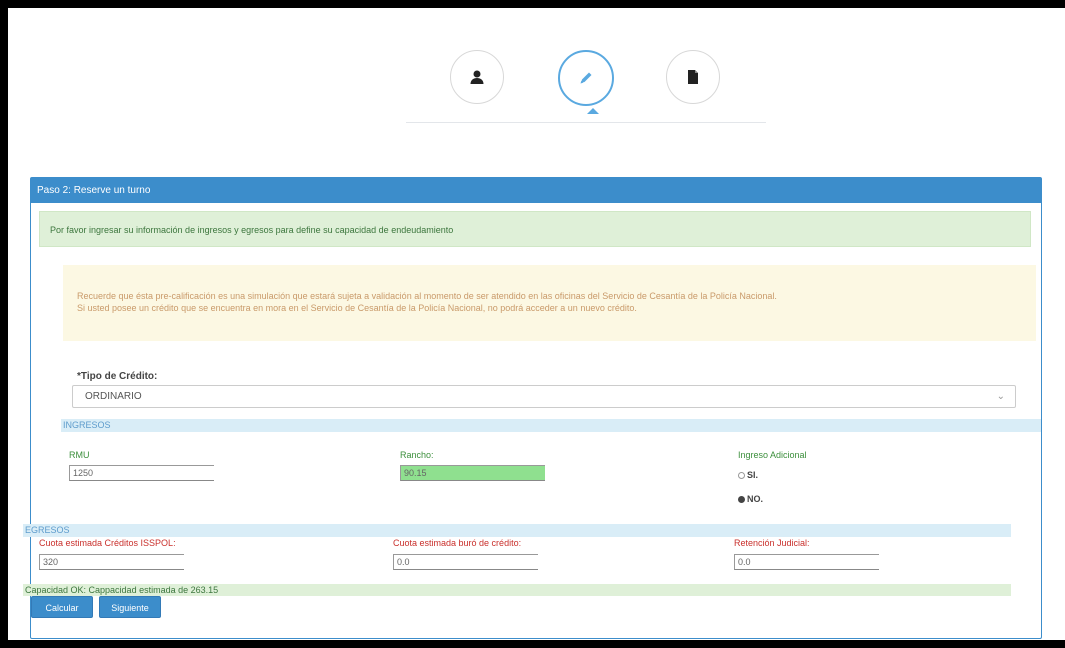 The image size is (1065, 648). Describe the element at coordinates (517, 530) in the screenshot. I see `egresos-header: EGRESOS` at that location.